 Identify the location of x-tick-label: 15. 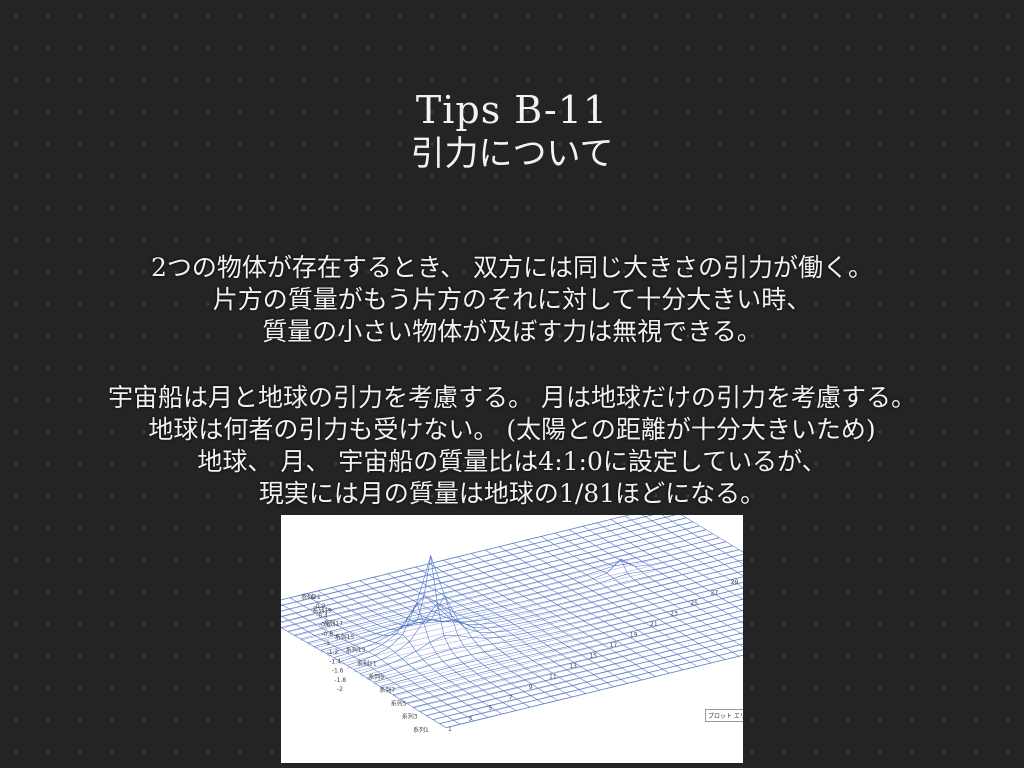
(593, 656).